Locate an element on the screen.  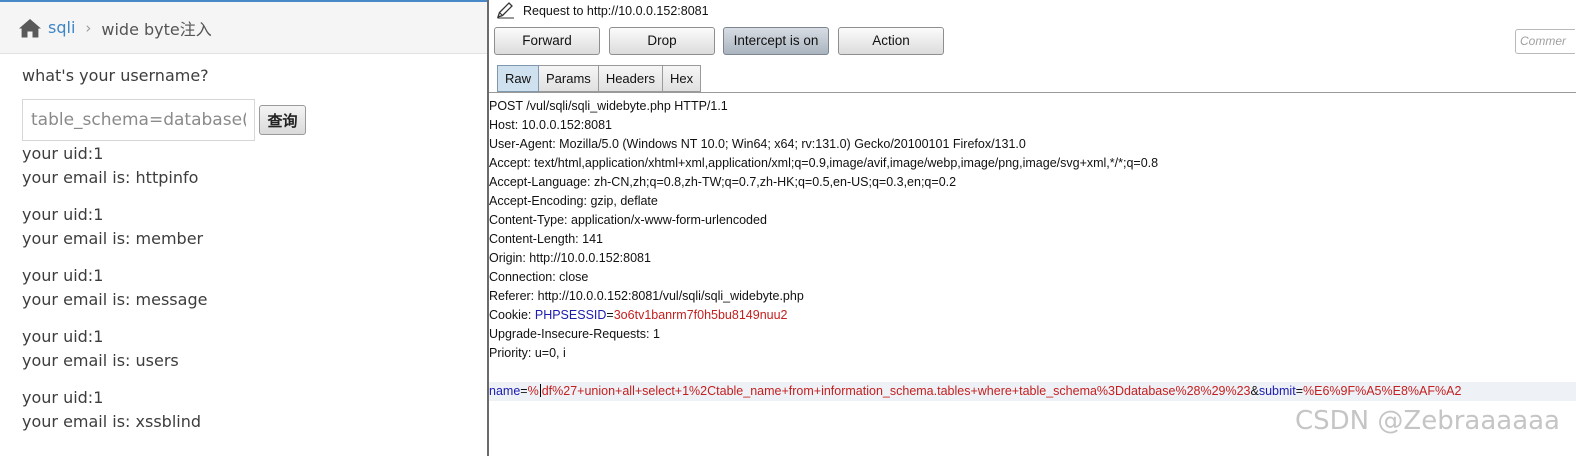
breadcrumb-link-sqli: sqli is located at coordinates (61, 27).